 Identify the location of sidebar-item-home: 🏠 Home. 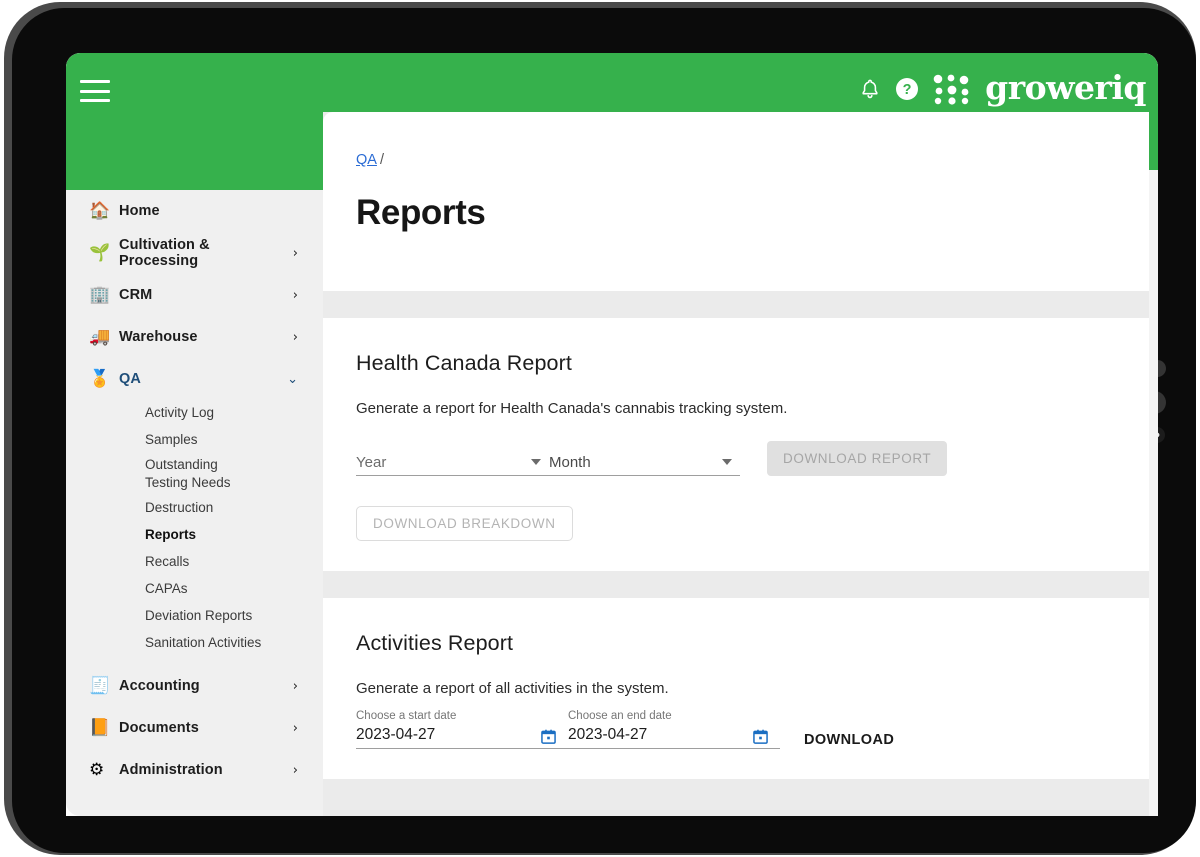
(194, 211).